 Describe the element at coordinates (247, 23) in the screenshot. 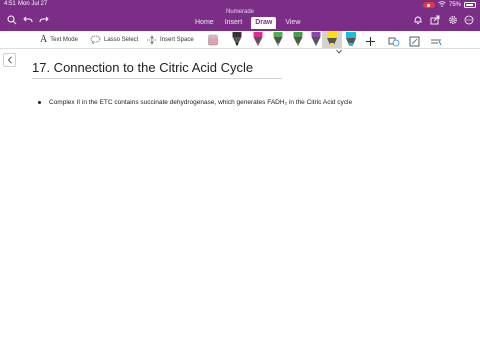

I see `ribbon-tabs: Home Insert Draw View` at that location.